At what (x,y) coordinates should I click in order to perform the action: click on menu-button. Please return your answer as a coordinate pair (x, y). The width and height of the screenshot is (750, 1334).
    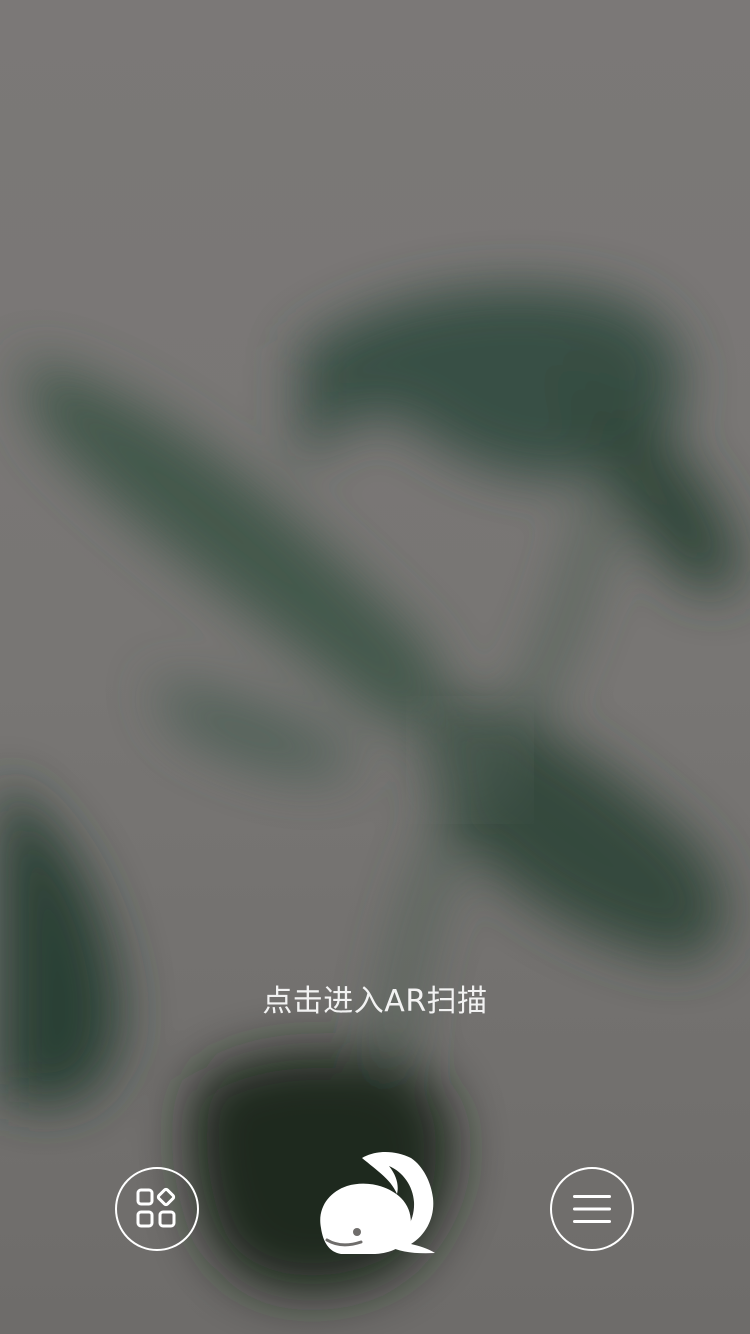
    Looking at the image, I should click on (592, 1209).